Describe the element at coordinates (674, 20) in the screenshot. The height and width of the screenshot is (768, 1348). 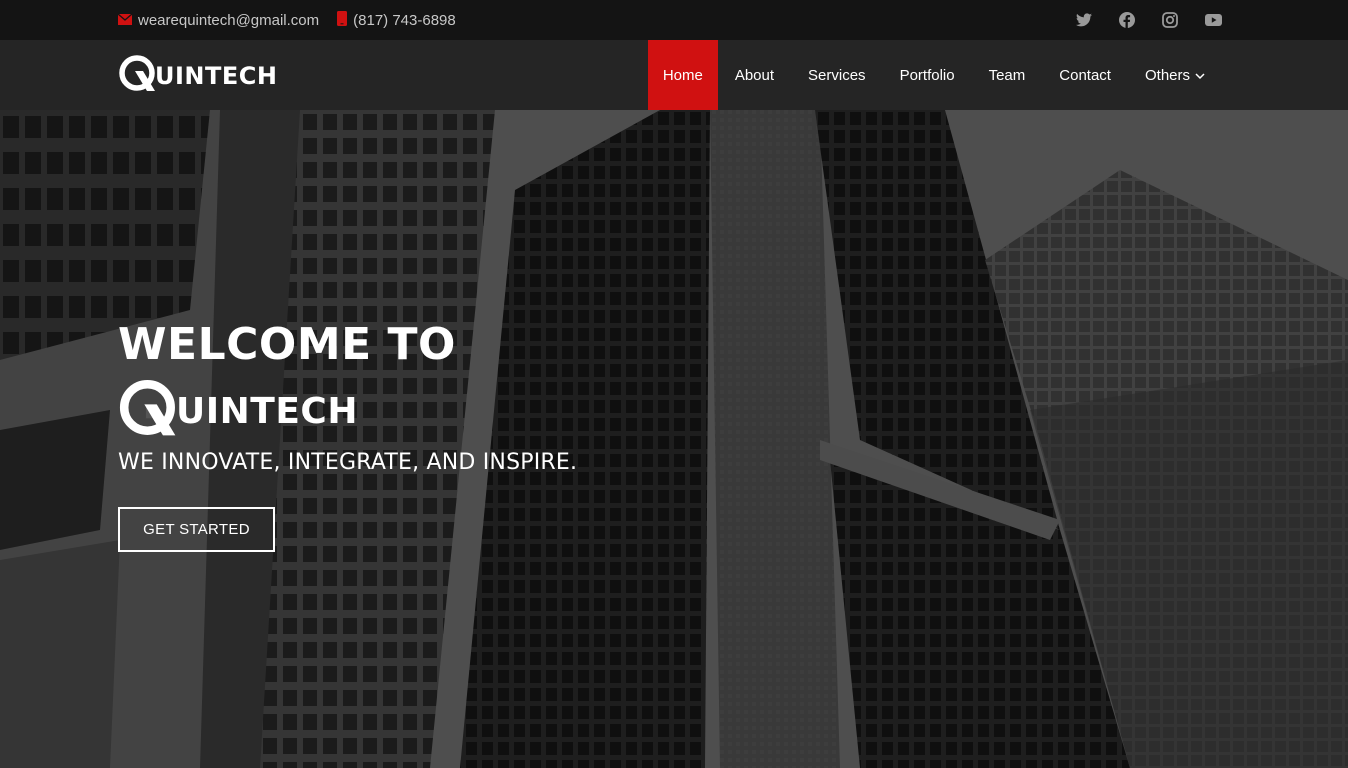
I see `top-bar: wearequintech@gmail.com (817) 743-6898` at that location.